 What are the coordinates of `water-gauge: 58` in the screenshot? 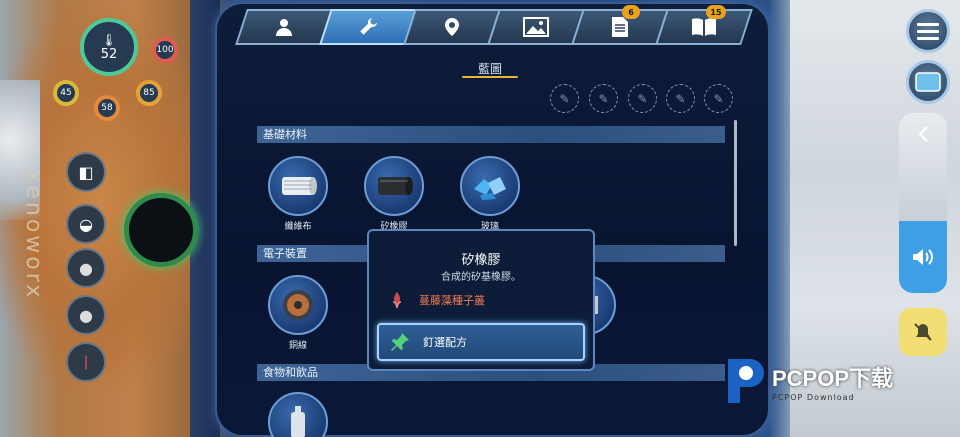 It's located at (107, 108).